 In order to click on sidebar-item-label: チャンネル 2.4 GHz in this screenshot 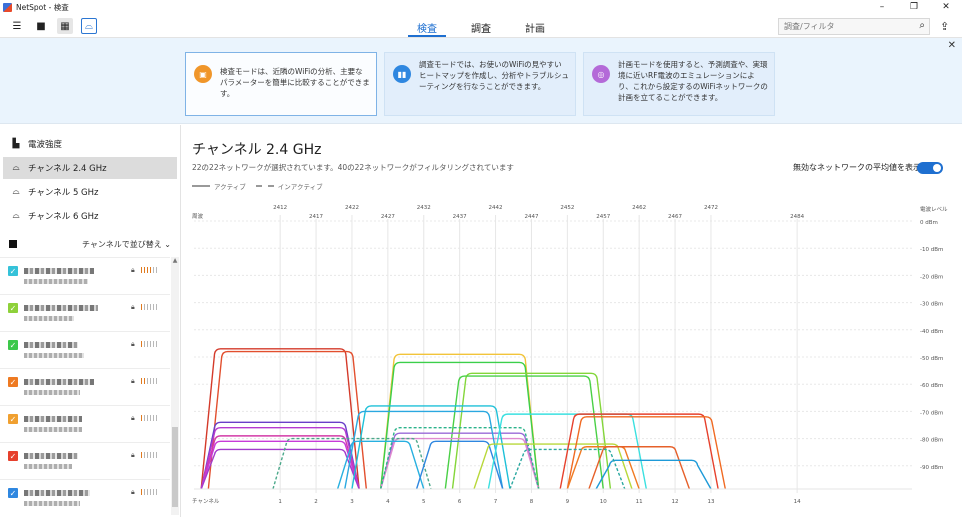, I will do `click(67, 169)`.